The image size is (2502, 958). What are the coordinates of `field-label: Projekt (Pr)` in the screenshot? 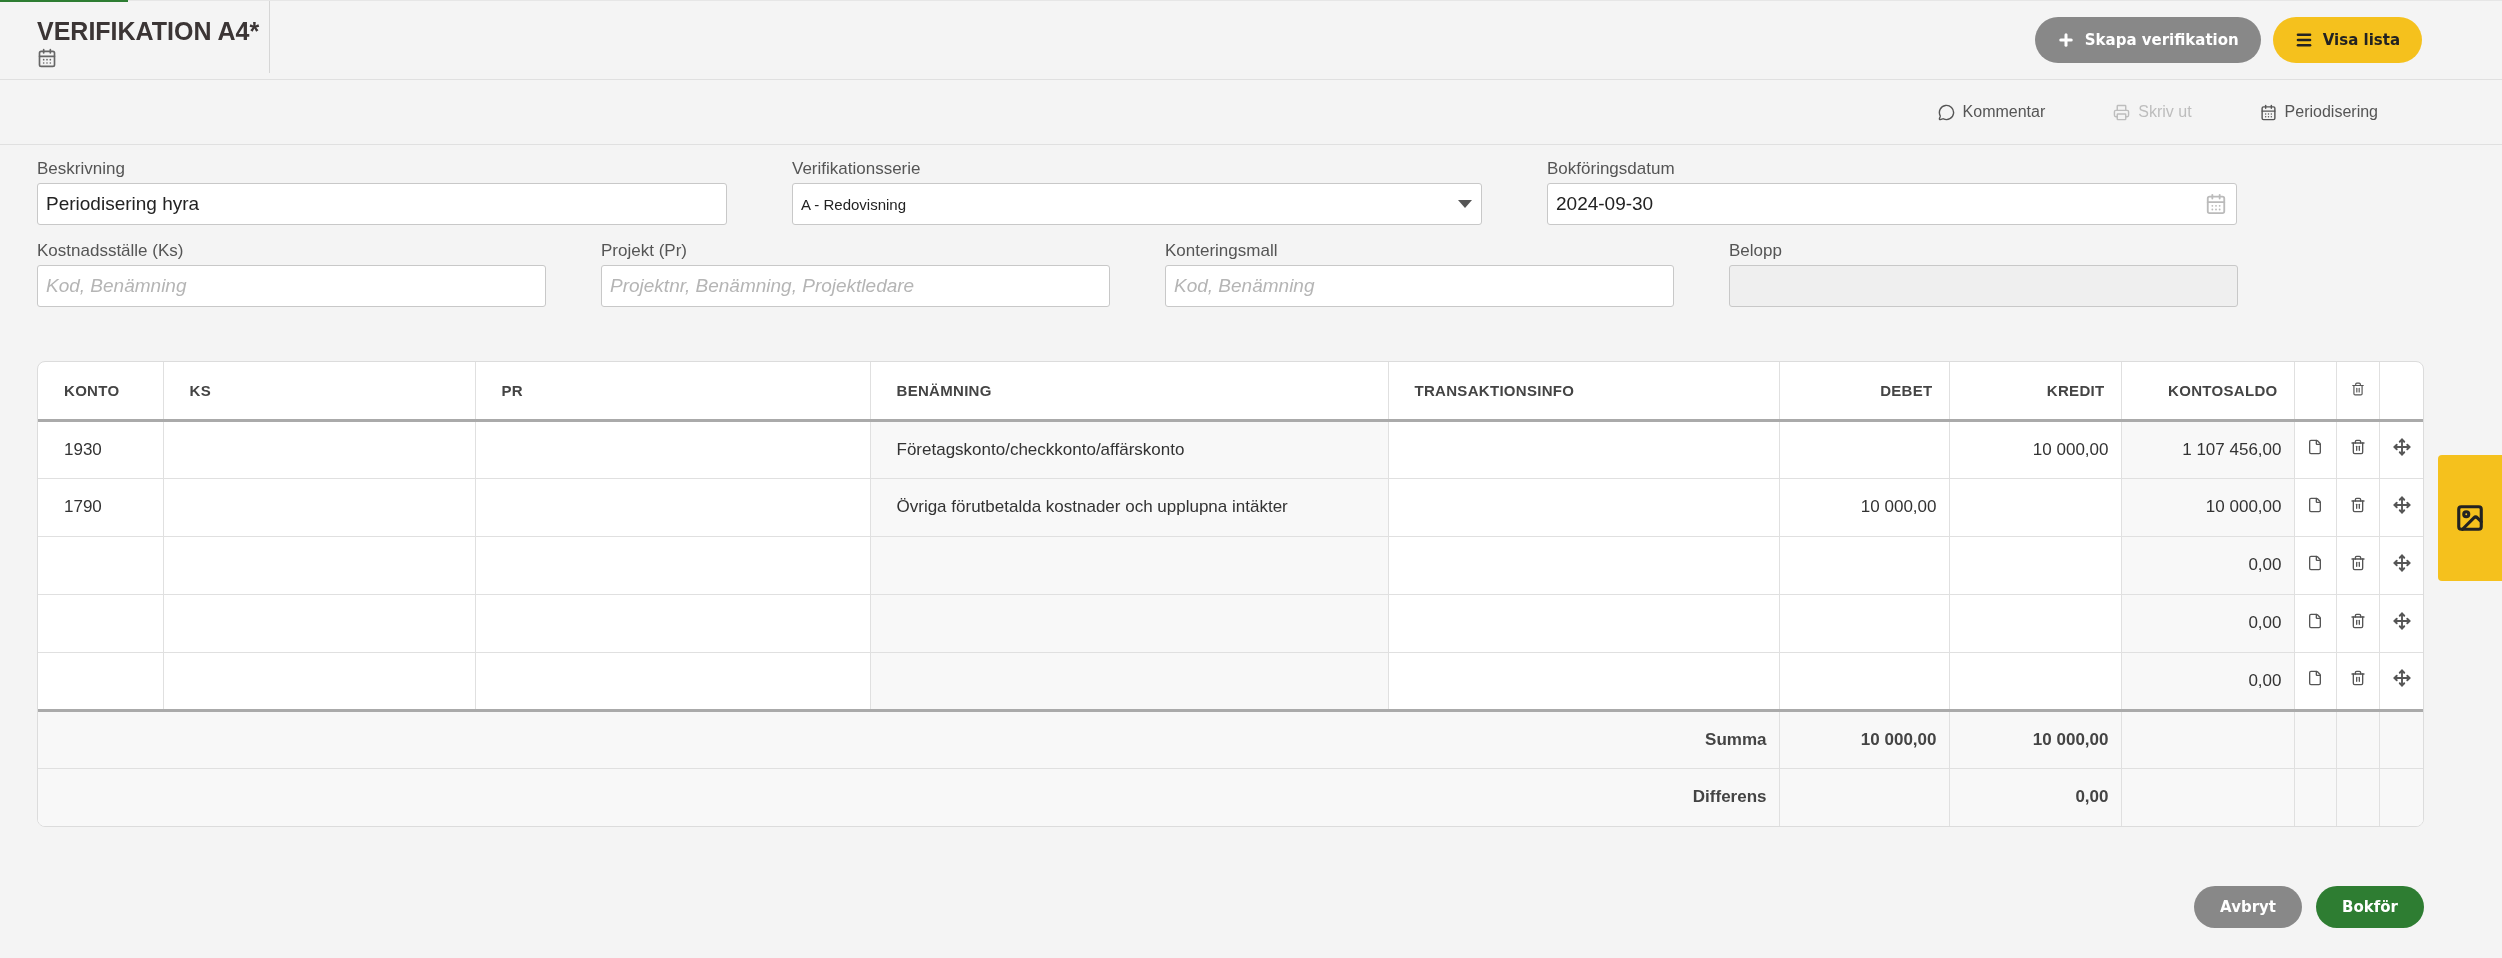 It's located at (644, 251).